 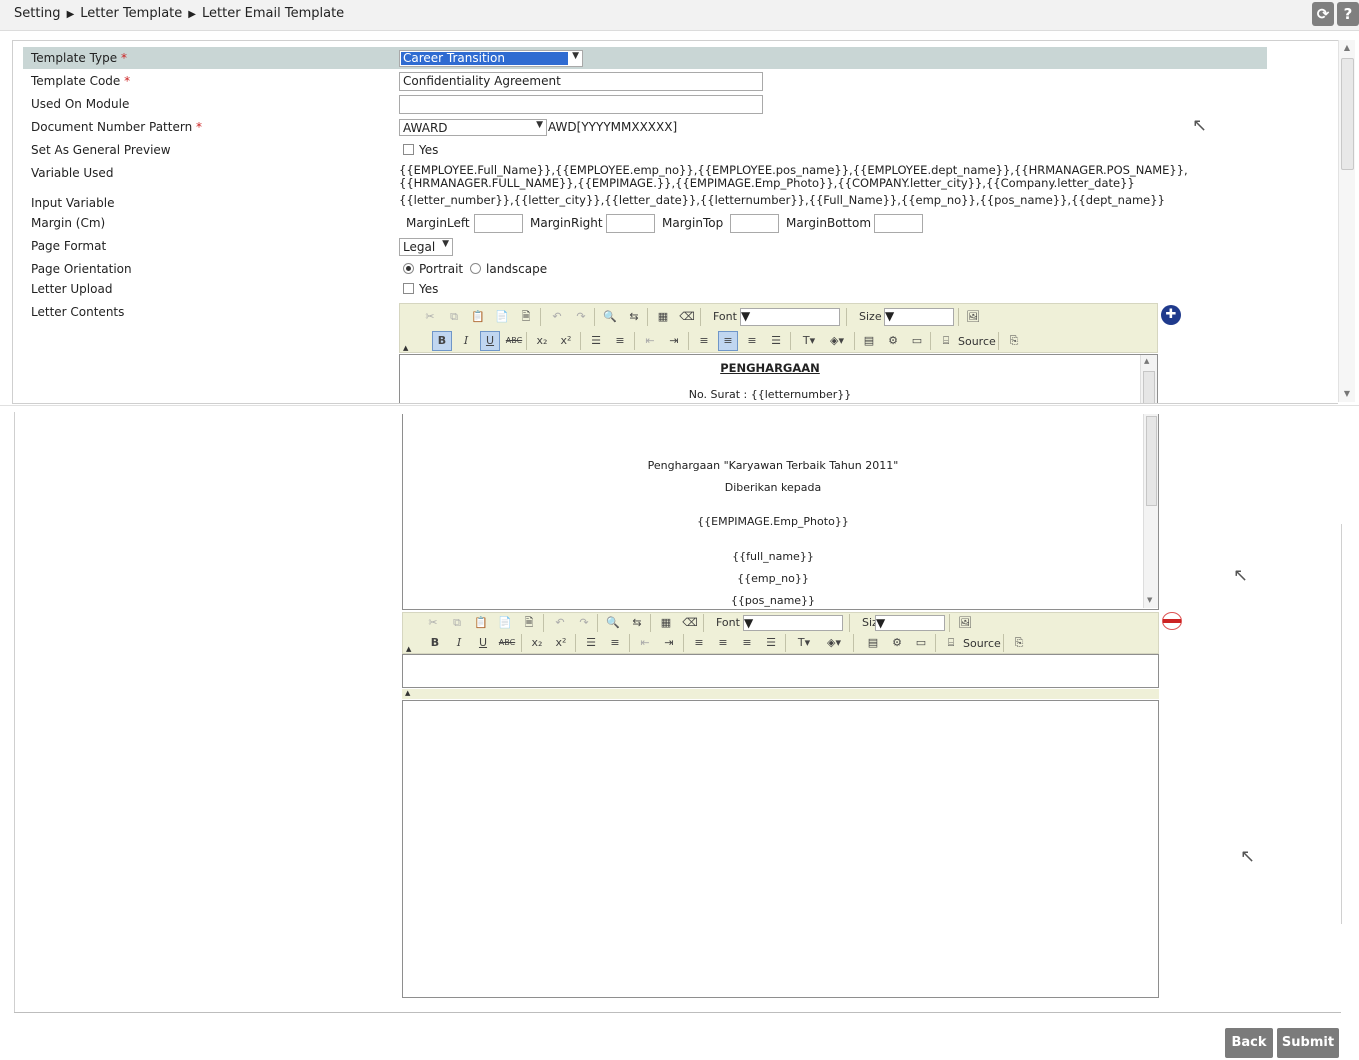 What do you see at coordinates (793, 623) in the screenshot?
I see `font-select: ▼` at bounding box center [793, 623].